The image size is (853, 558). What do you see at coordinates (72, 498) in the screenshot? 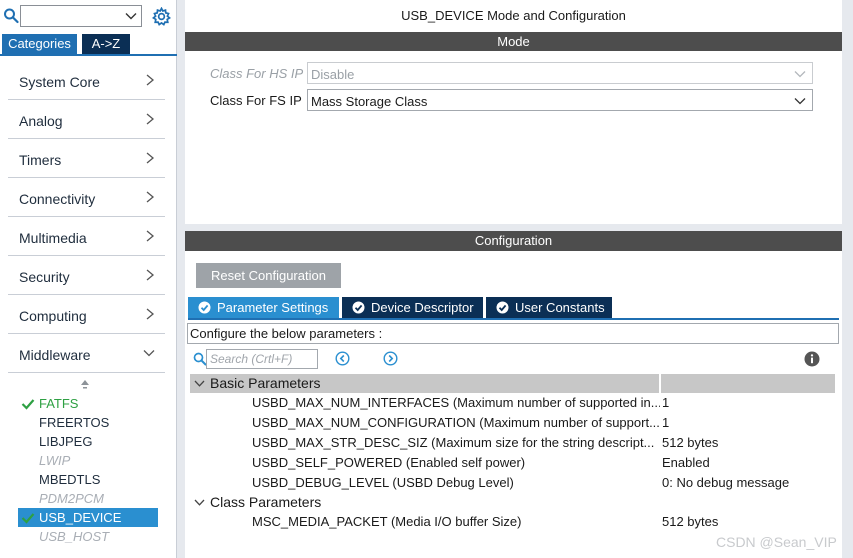
I see `middleware-item-label: PDM2PCM` at bounding box center [72, 498].